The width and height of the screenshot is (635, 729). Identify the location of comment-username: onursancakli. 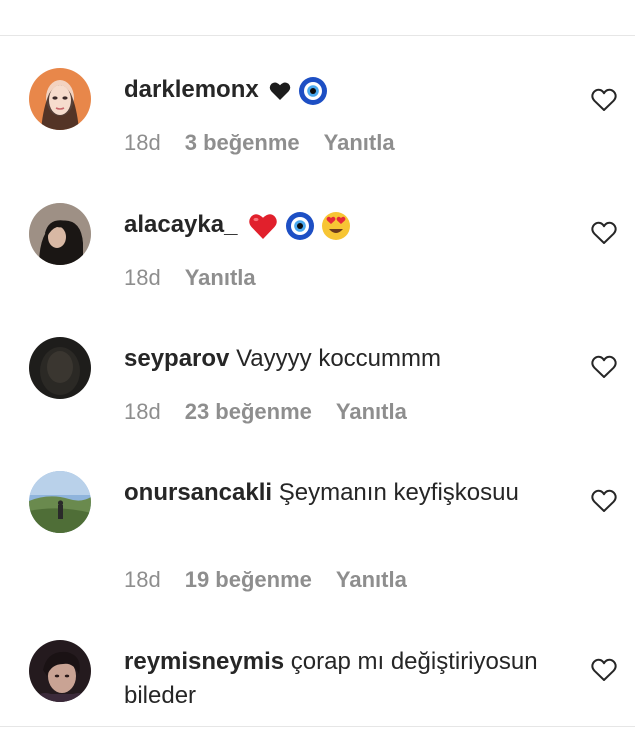
(198, 492).